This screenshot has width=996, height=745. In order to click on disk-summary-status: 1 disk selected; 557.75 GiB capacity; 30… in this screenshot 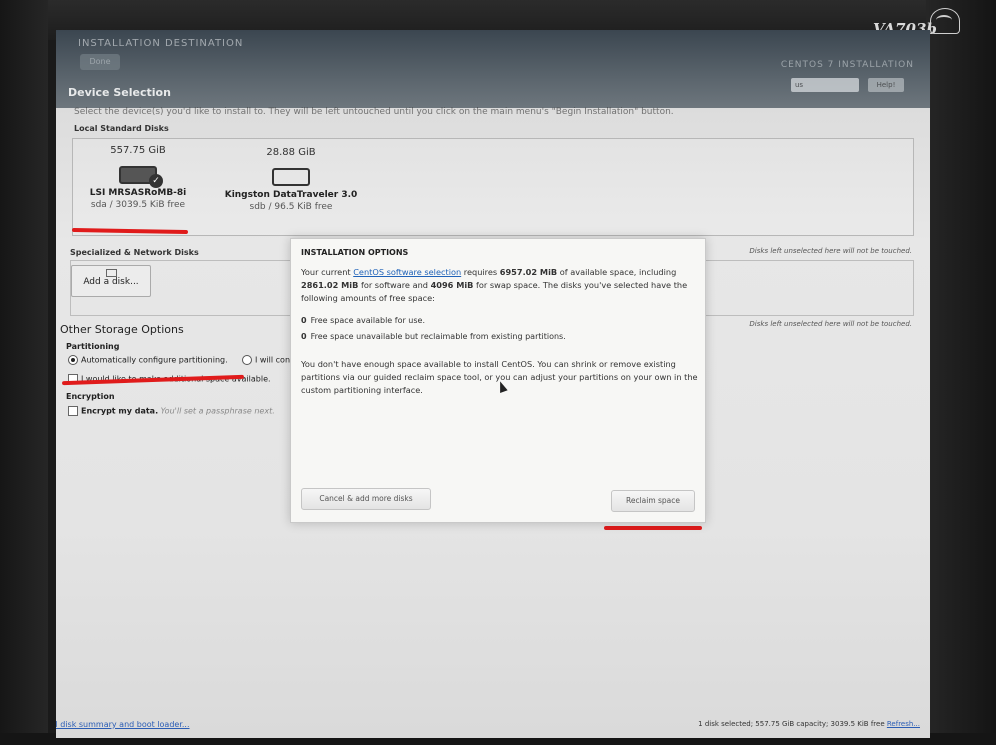, I will do `click(809, 724)`.